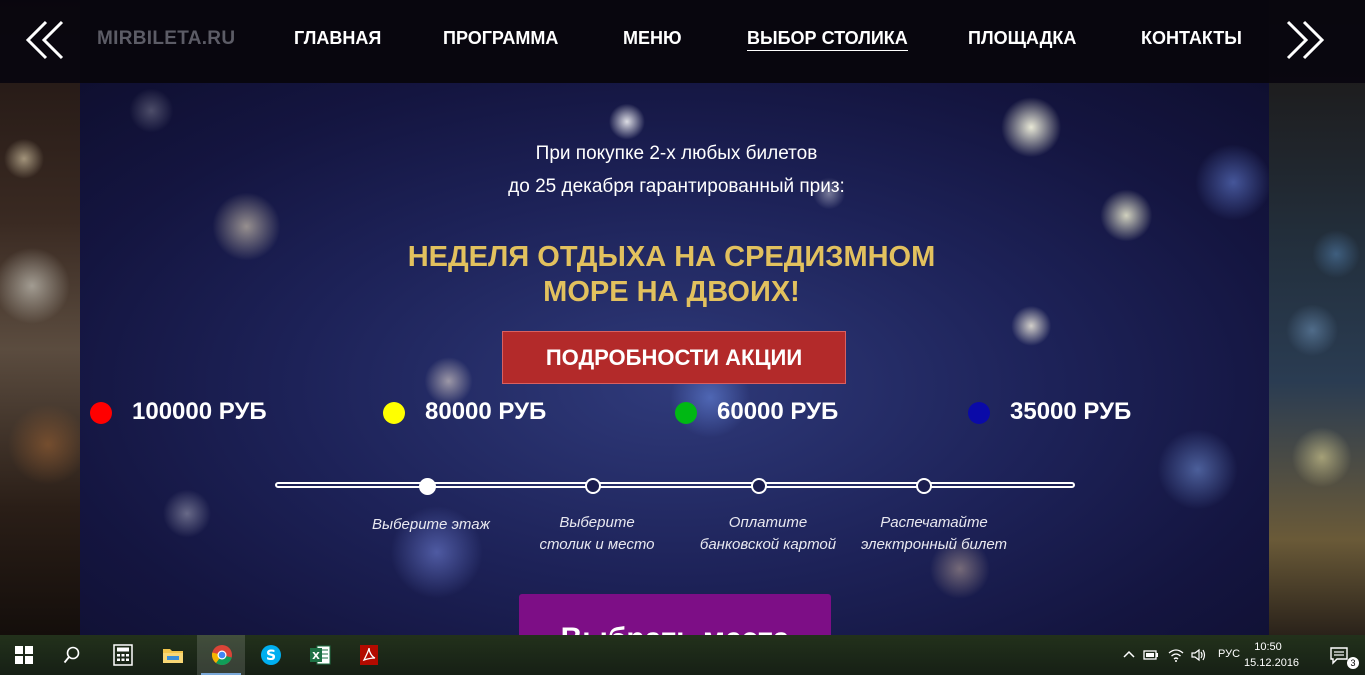 The height and width of the screenshot is (675, 1365). Describe the element at coordinates (1304, 40) in the screenshot. I see `double-chevron-right-icon` at that location.